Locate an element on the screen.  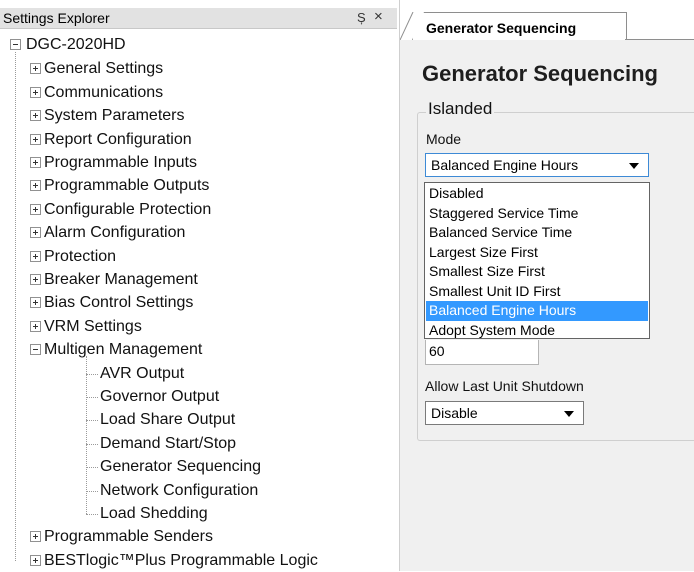
tree-item-label: Breaker Management is located at coordinates (121, 279).